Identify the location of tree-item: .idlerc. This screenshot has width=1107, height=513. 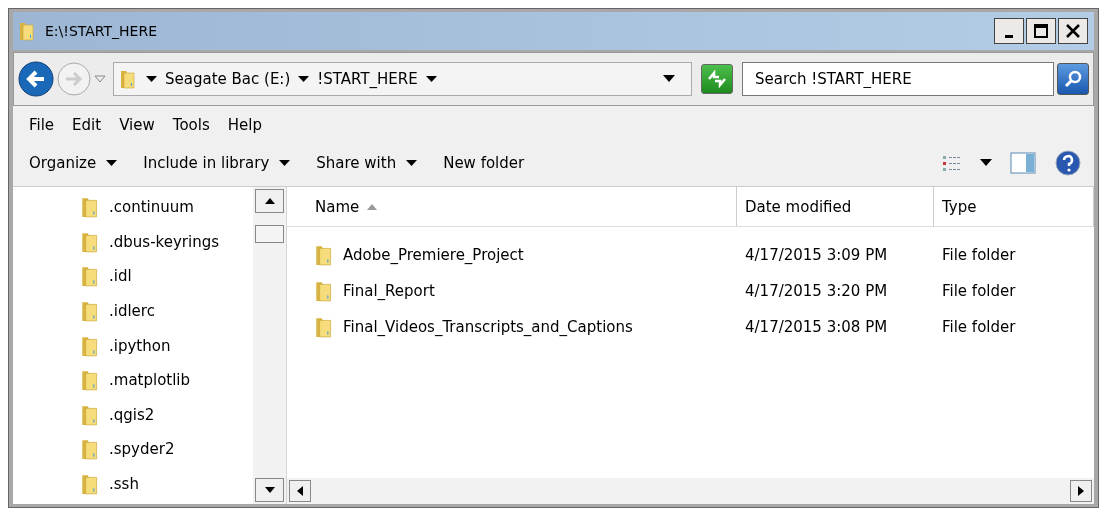
(167, 311).